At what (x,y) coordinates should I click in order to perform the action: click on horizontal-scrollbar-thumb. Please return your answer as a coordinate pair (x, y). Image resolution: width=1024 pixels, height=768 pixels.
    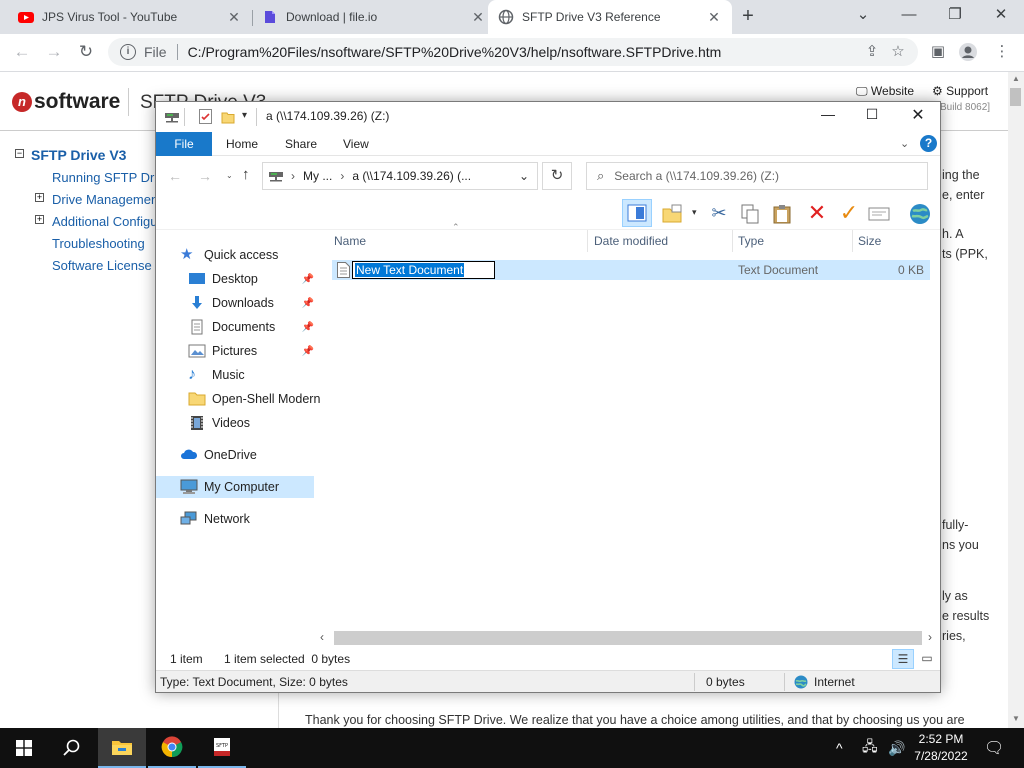
    Looking at the image, I should click on (628, 638).